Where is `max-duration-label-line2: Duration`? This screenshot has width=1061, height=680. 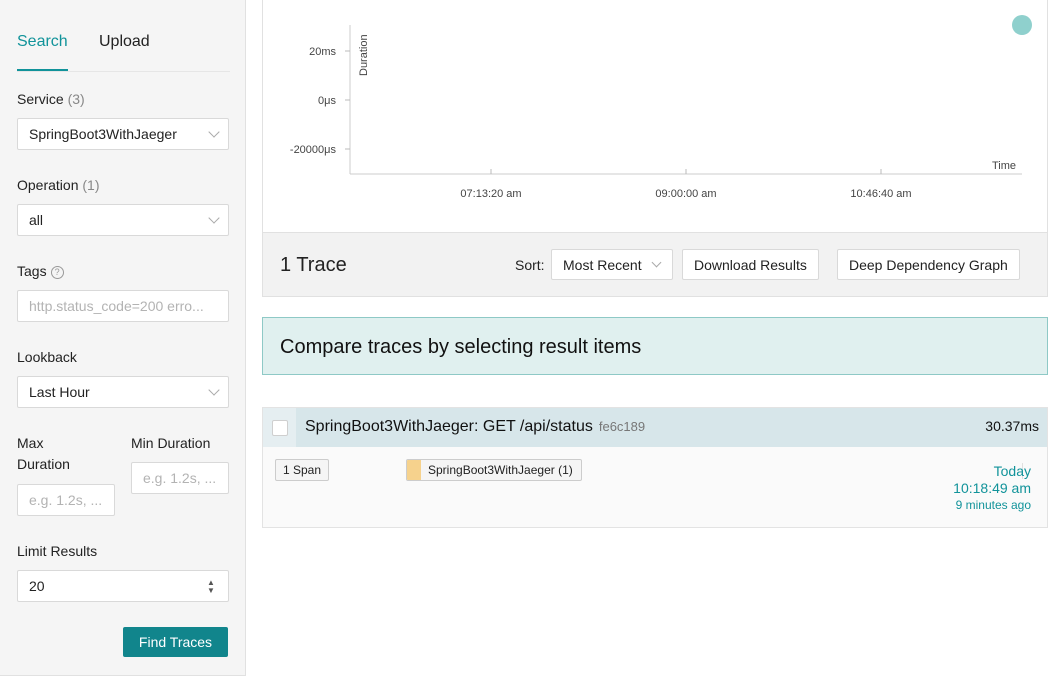
max-duration-label-line2: Duration is located at coordinates (43, 464).